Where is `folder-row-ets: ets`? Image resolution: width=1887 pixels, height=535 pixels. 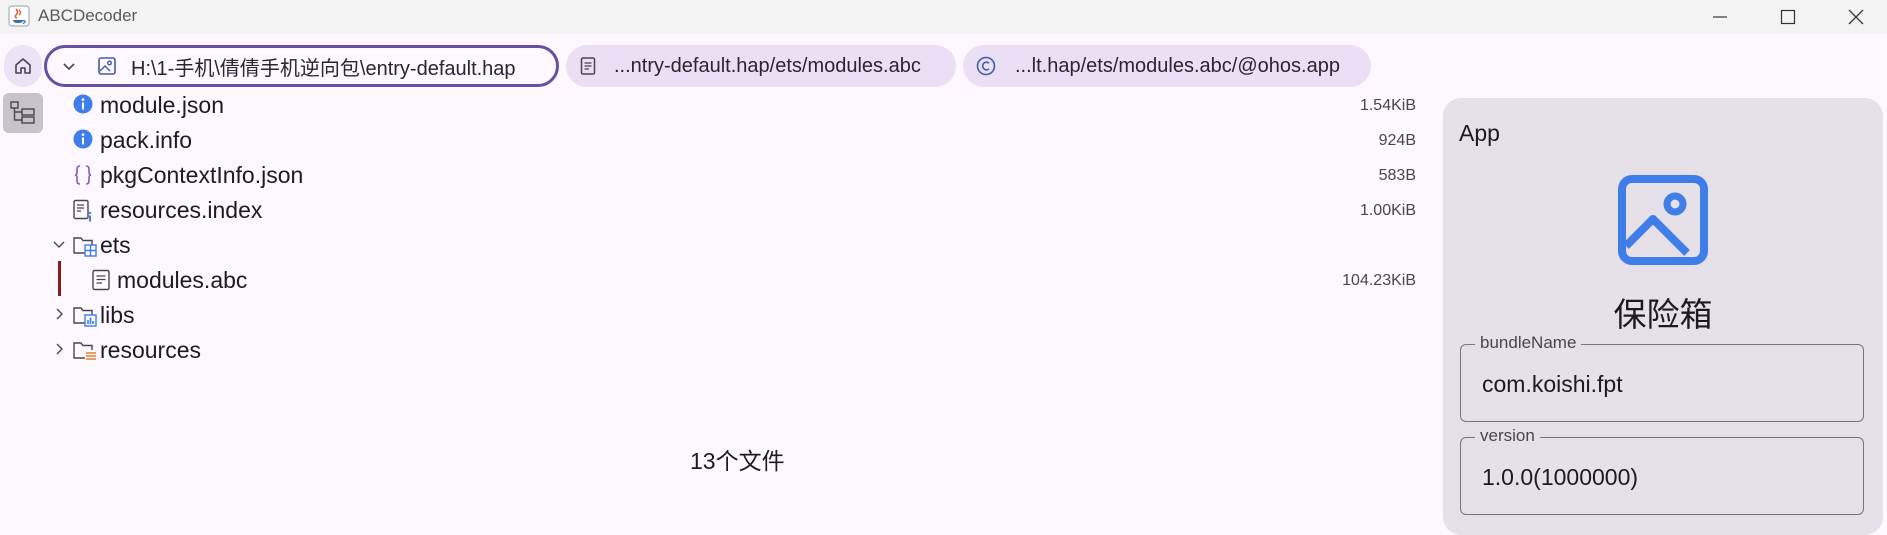
folder-row-ets: ets is located at coordinates (720, 245).